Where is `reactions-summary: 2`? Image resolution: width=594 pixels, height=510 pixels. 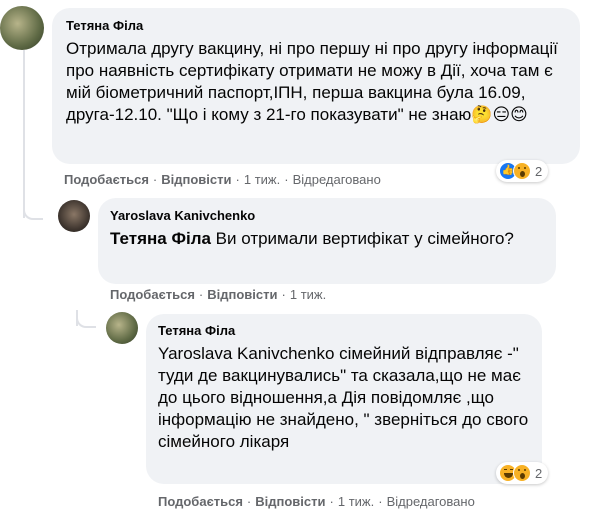 reactions-summary: 2 is located at coordinates (522, 473).